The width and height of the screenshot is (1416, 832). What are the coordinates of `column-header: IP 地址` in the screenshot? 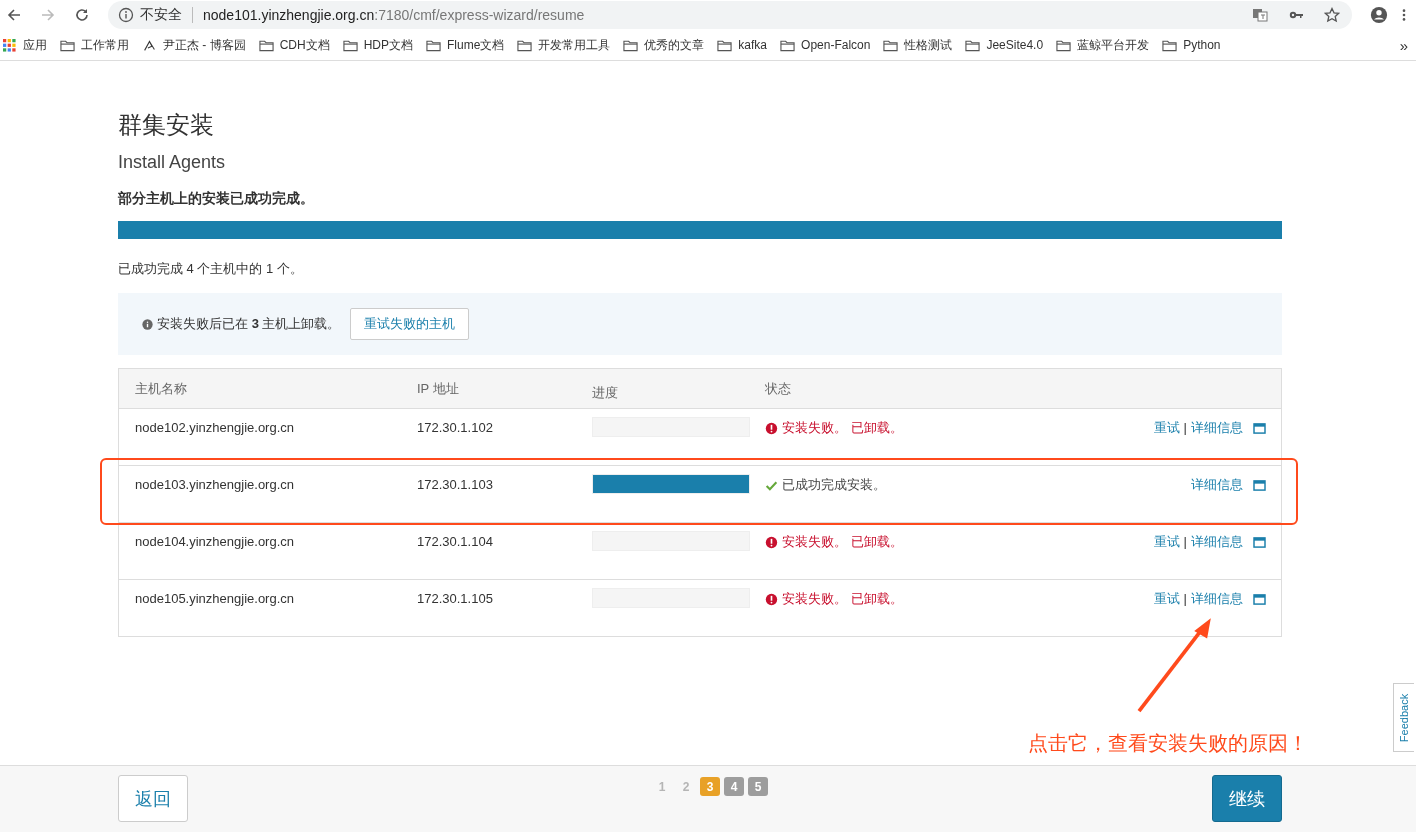 It's located at (438, 388).